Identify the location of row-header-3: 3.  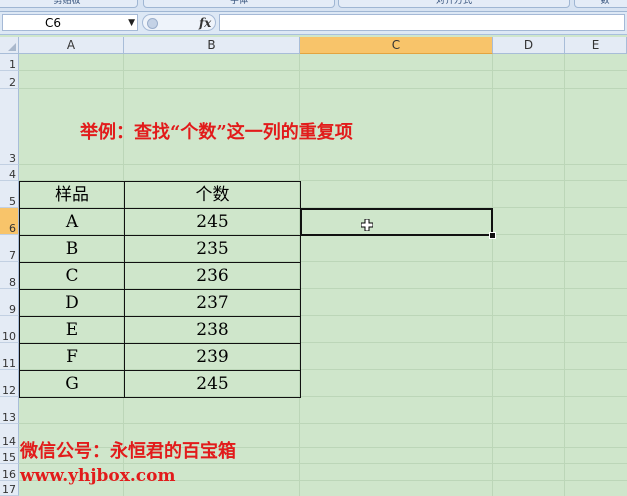
(9, 127).